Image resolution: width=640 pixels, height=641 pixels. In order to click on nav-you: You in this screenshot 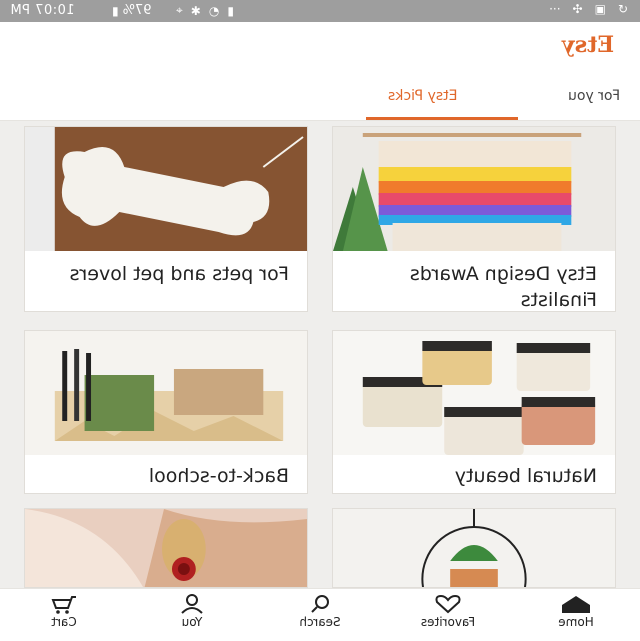, I will do `click(192, 611)`.